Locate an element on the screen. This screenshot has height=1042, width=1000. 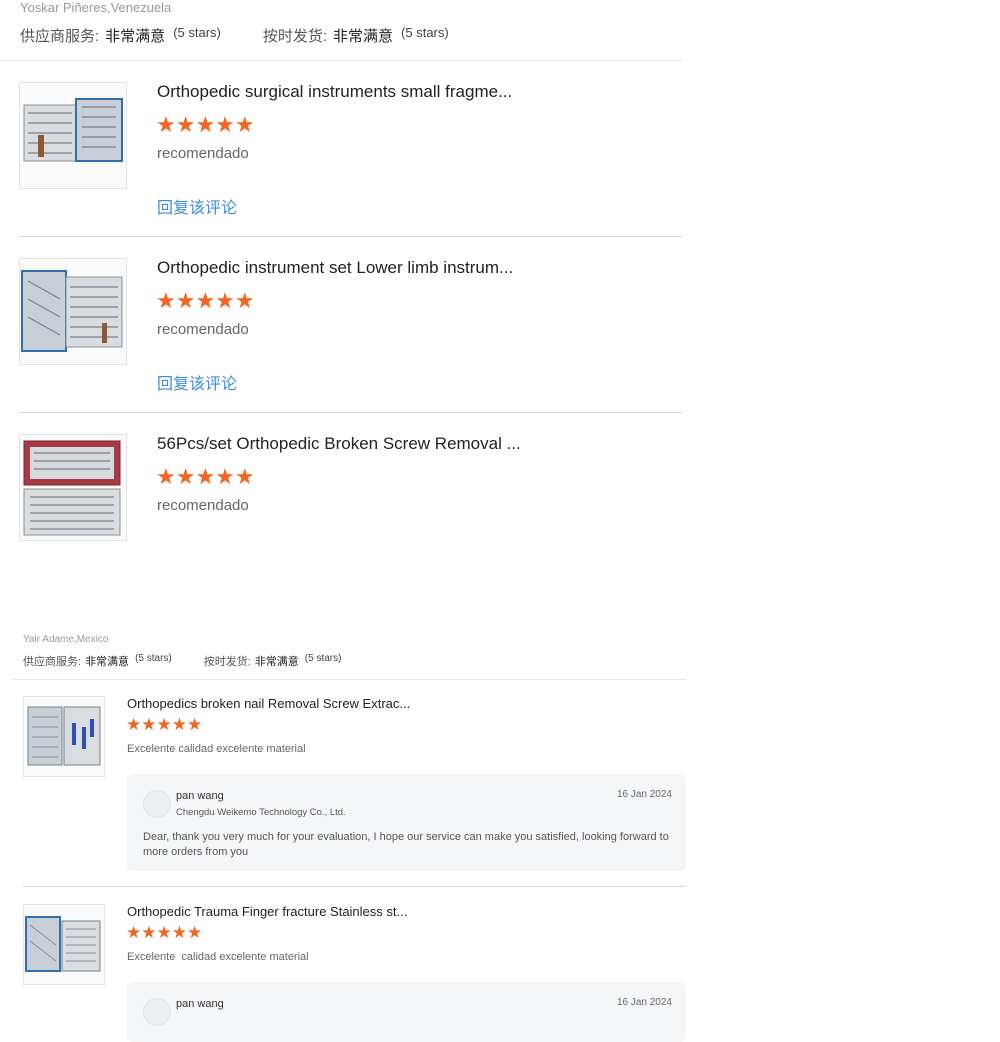
reply-author: pan wang is located at coordinates (200, 796).